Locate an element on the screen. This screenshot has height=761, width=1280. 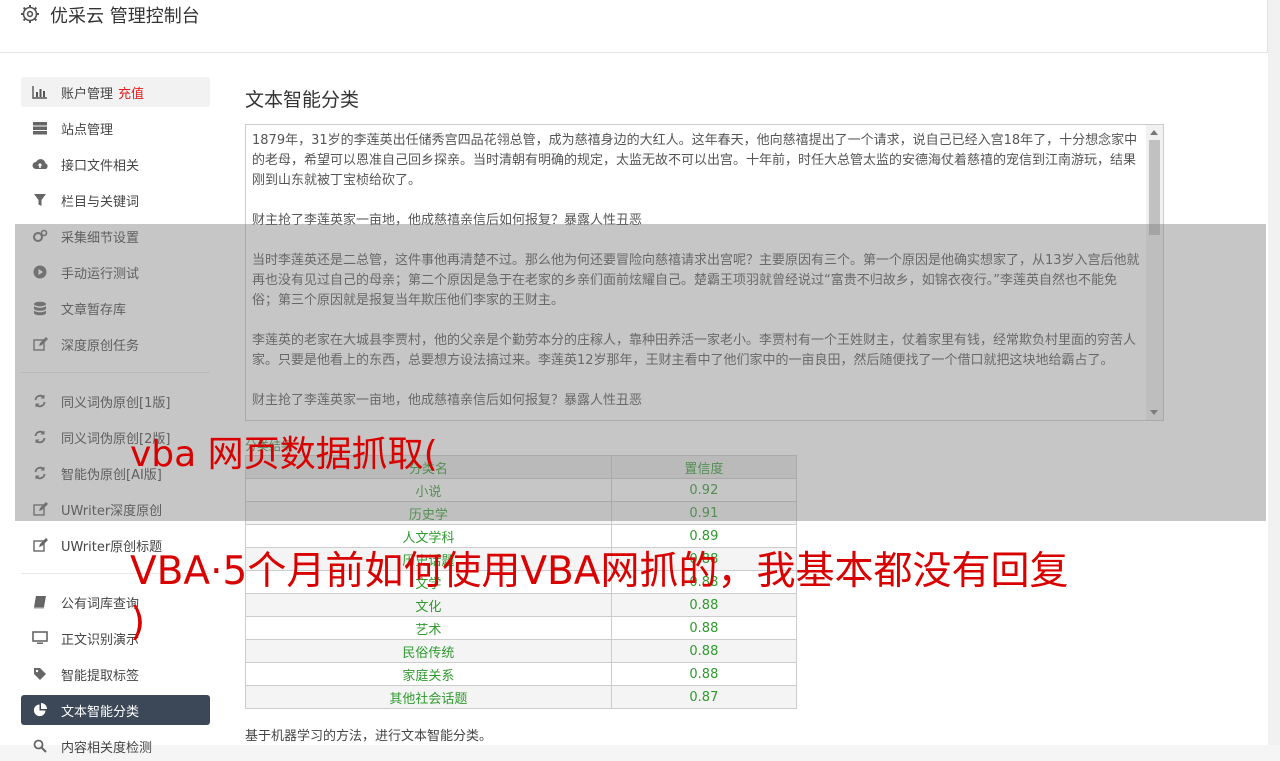
sidebar-item-label: 文本智能分类 is located at coordinates (100, 712).